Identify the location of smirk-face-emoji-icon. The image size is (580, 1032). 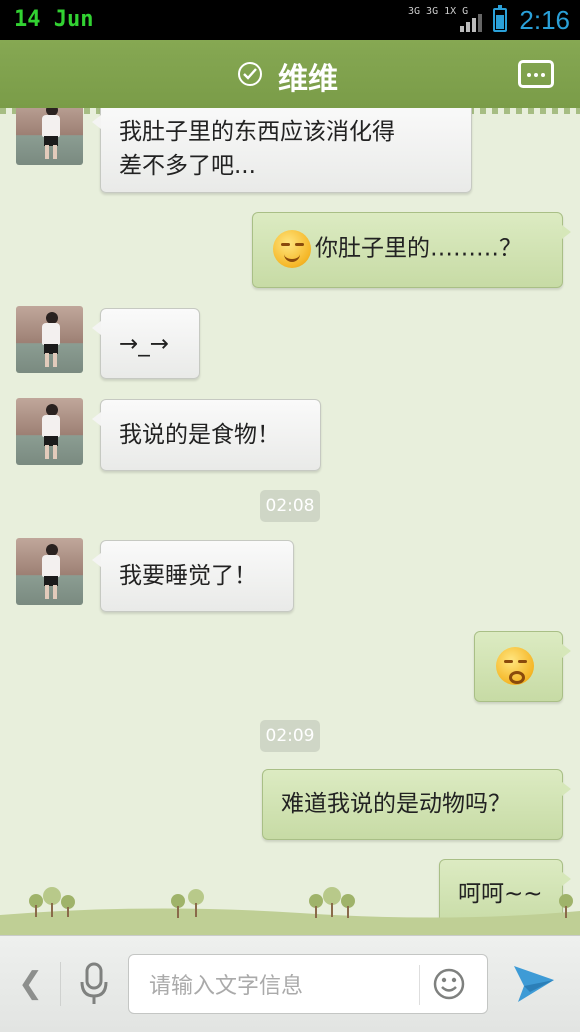
(292, 249).